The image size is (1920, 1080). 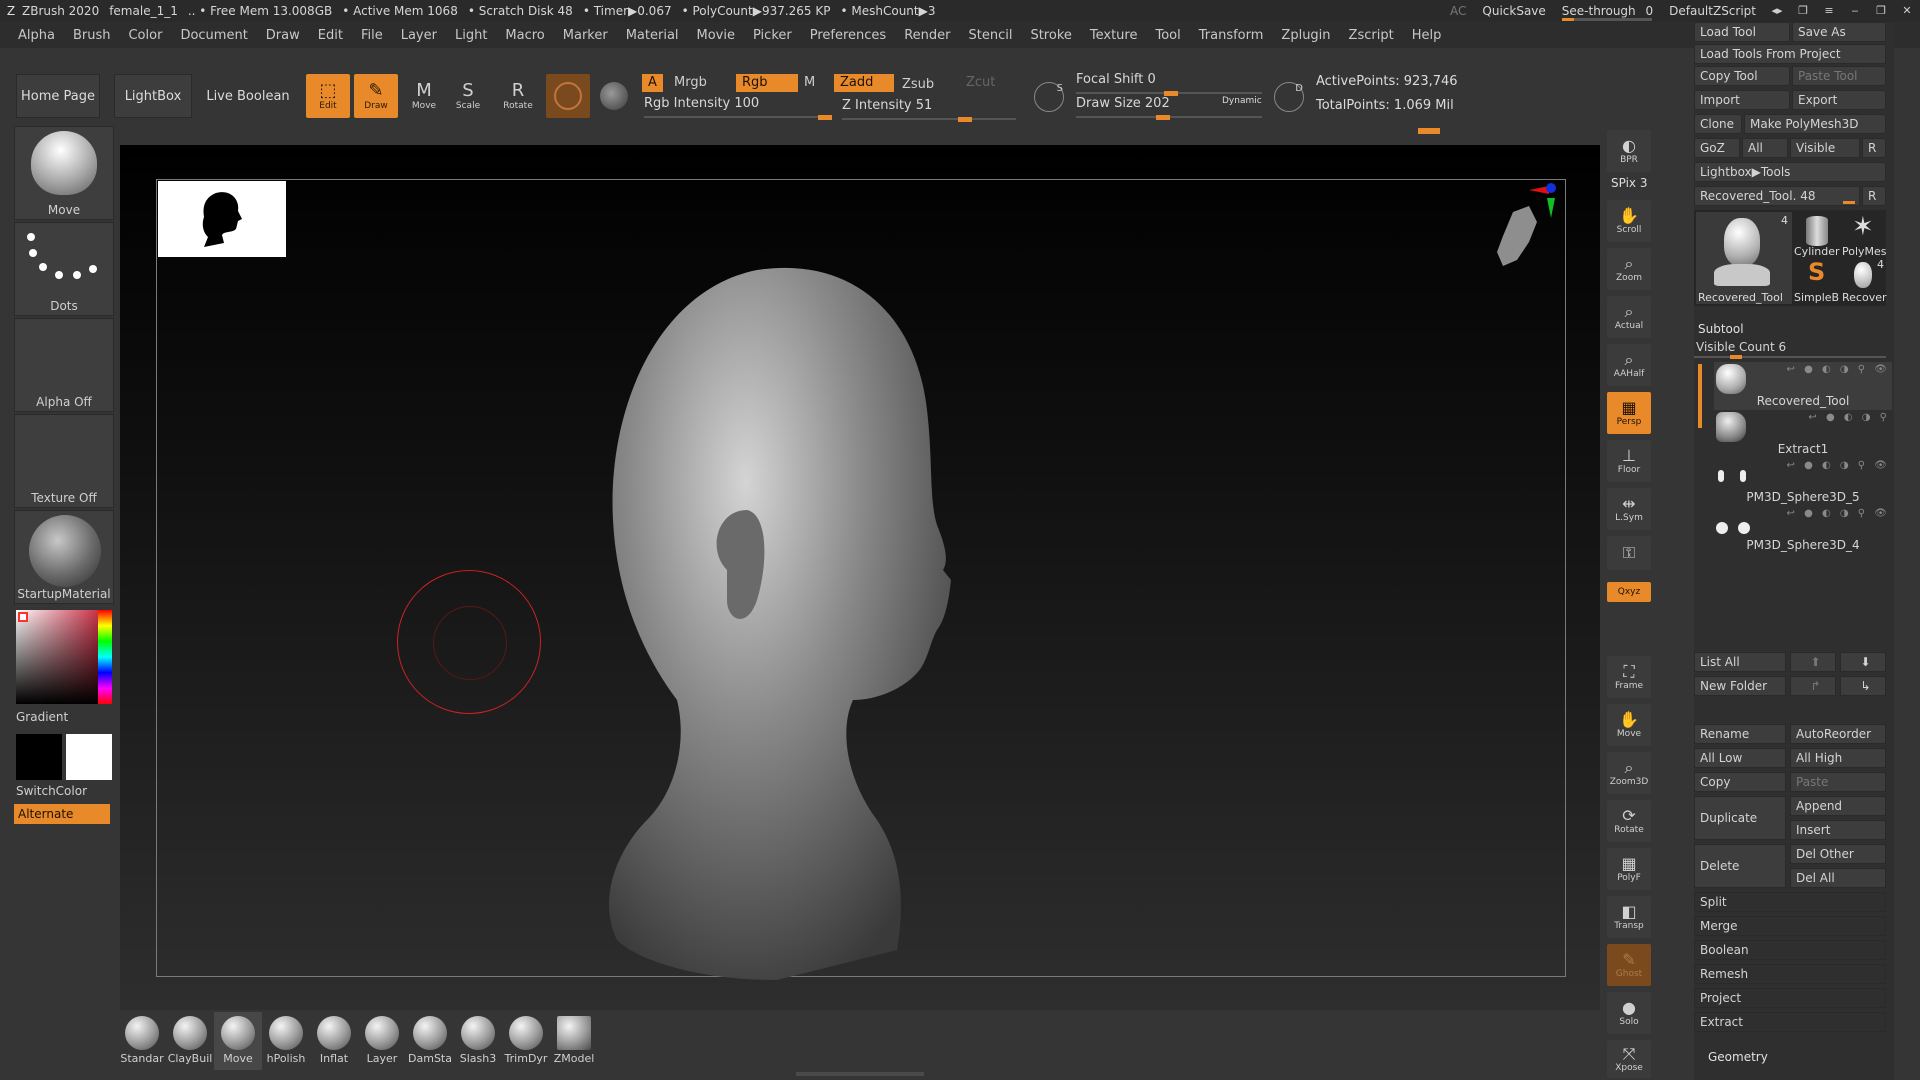 I want to click on color-sphere-icon, so click(x=614, y=96).